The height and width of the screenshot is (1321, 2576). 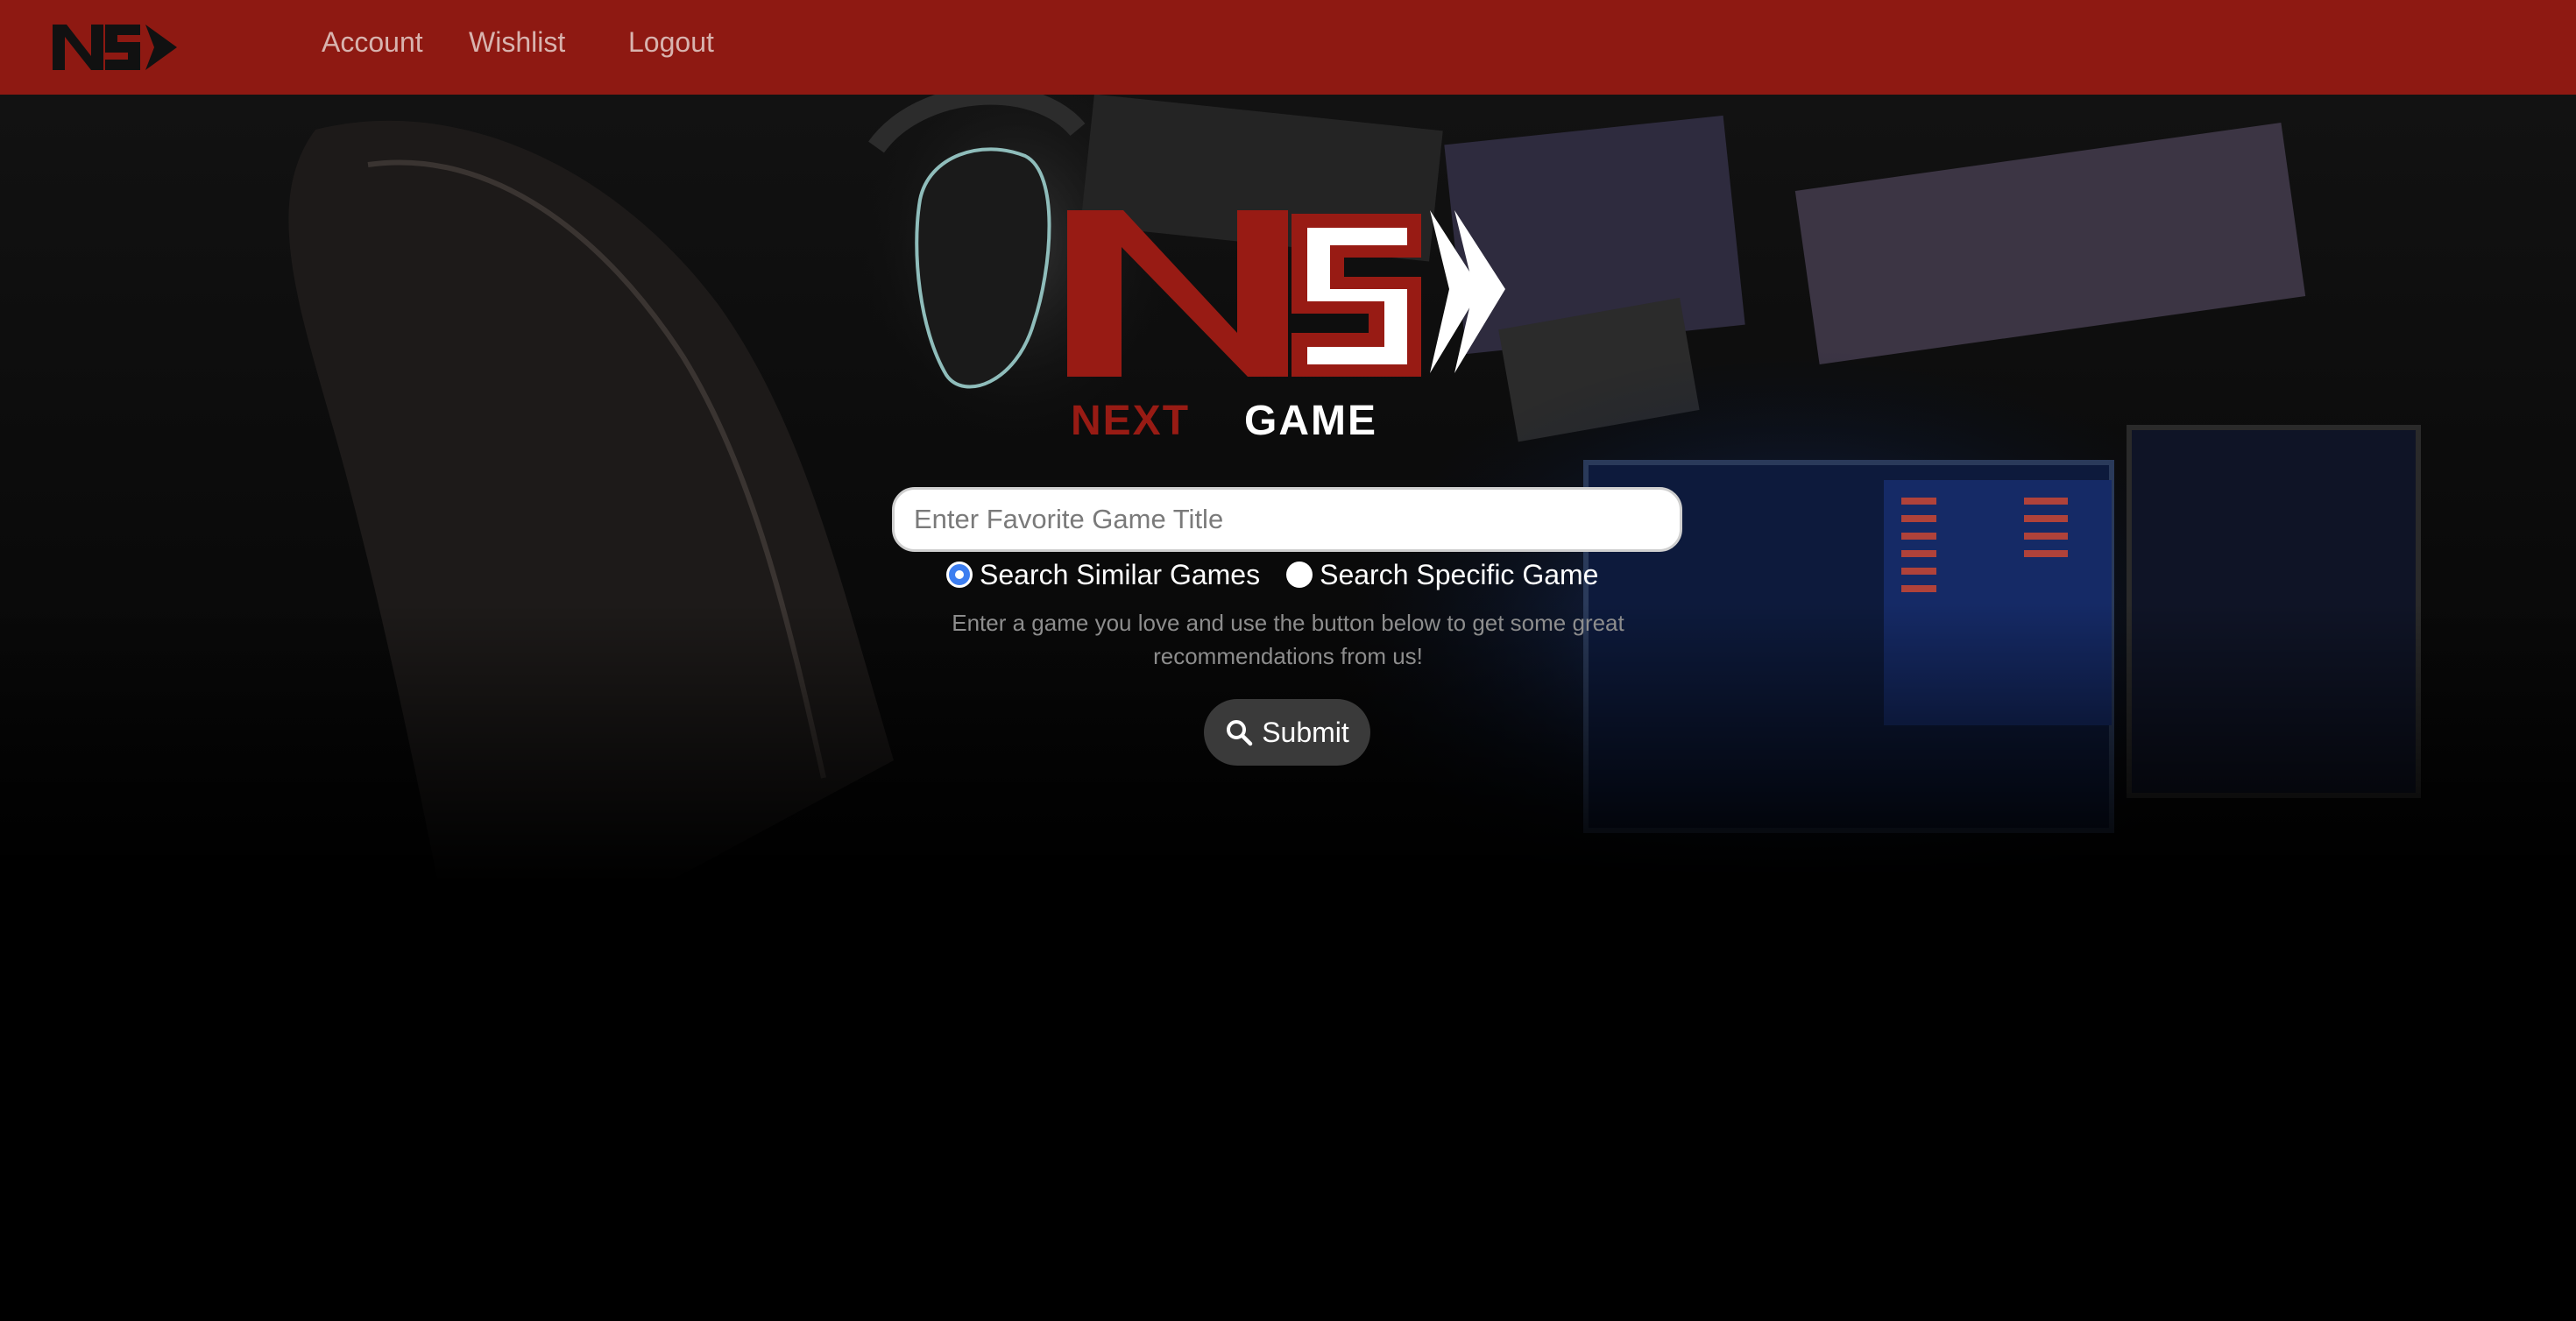 I want to click on radio-button-checked, so click(x=959, y=575).